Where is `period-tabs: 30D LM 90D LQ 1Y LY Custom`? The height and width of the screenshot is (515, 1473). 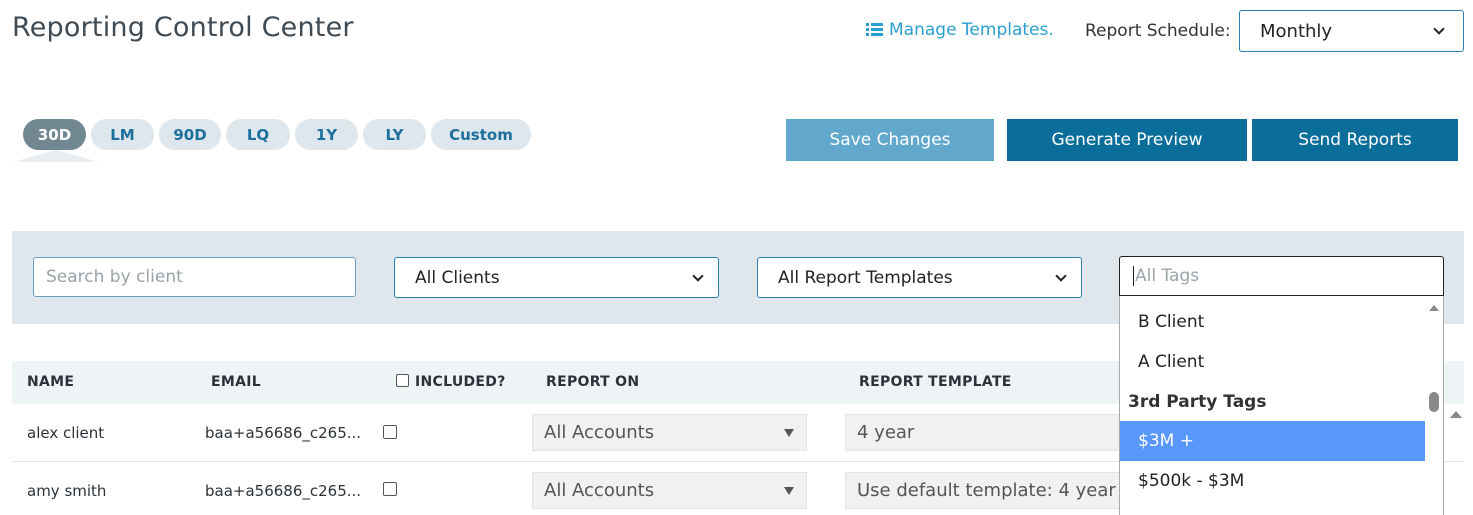 period-tabs: 30D LM 90D LQ 1Y LY Custom is located at coordinates (277, 134).